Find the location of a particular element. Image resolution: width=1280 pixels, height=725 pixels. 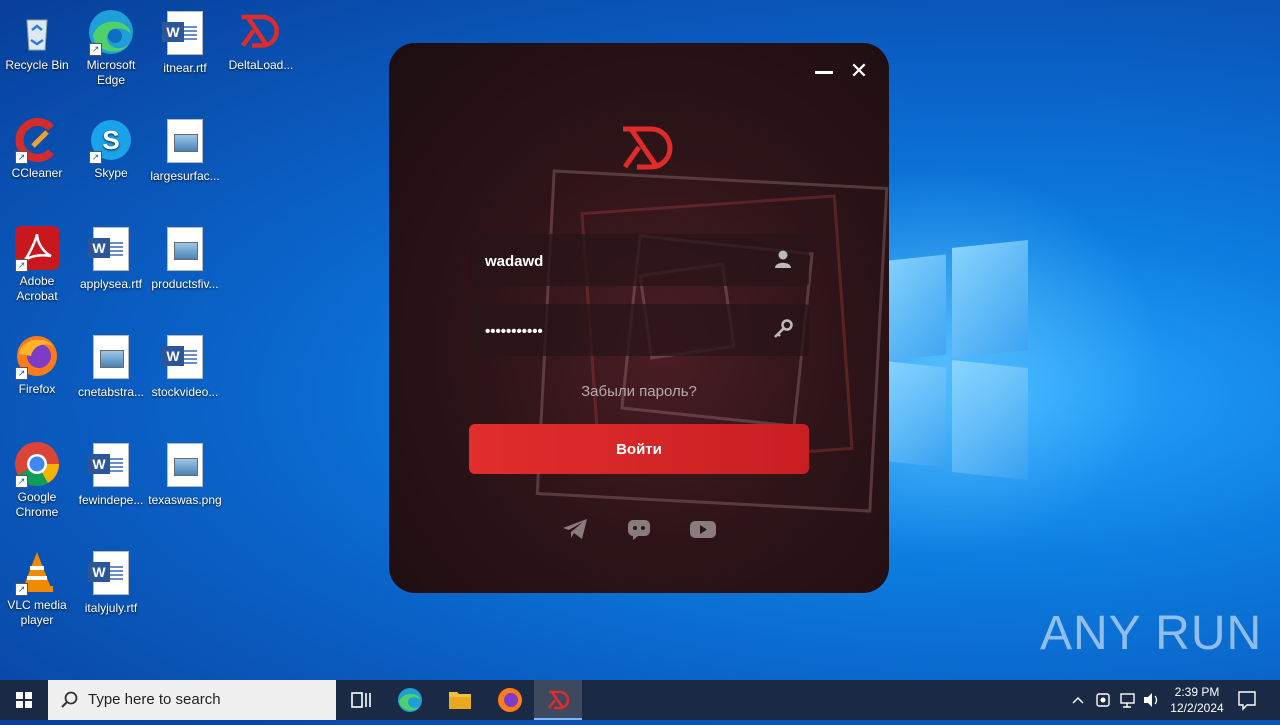

show-hidden-icons-button is located at coordinates (1078, 700).